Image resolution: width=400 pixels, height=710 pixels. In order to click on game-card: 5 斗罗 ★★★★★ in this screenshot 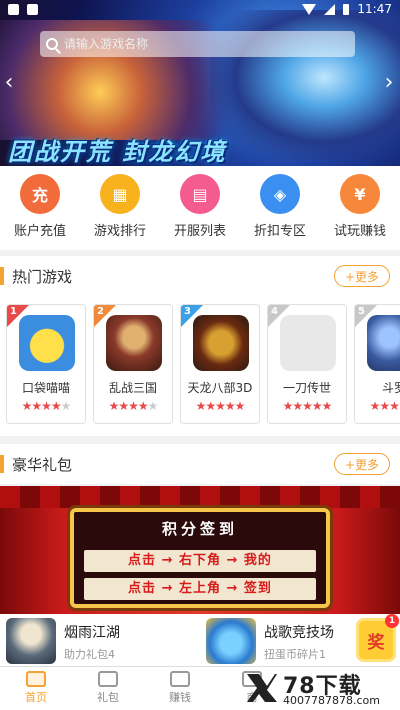, I will do `click(377, 364)`.